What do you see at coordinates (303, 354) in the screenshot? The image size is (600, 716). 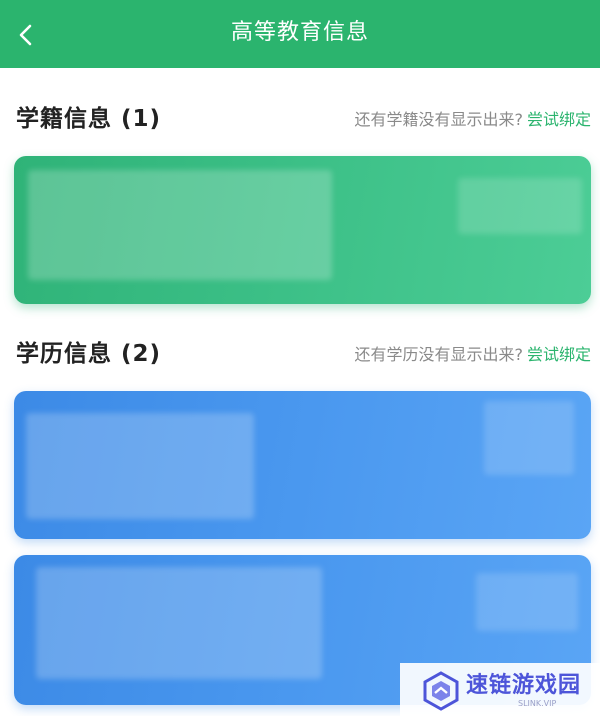 I see `education-section-header: 学历信息 (2) 还有学历没有显示出来? 尝试绑定` at bounding box center [303, 354].